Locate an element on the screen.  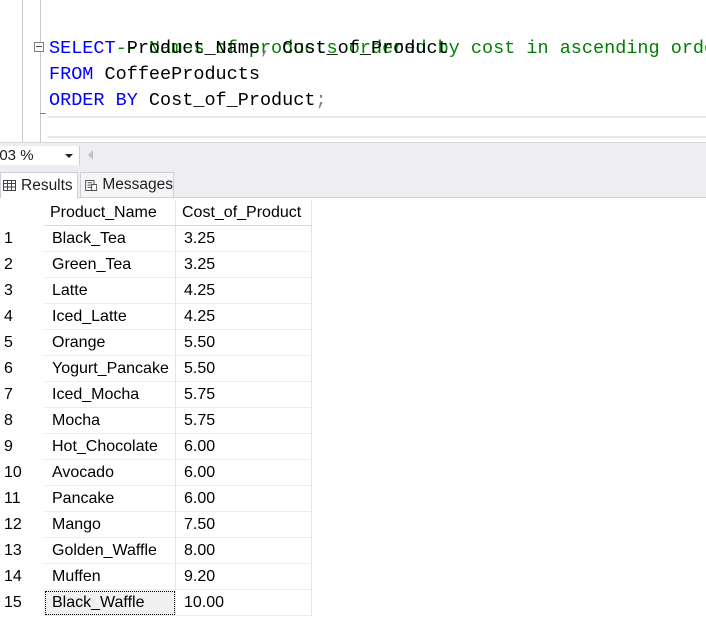
tab-messages: Messages is located at coordinates (127, 184).